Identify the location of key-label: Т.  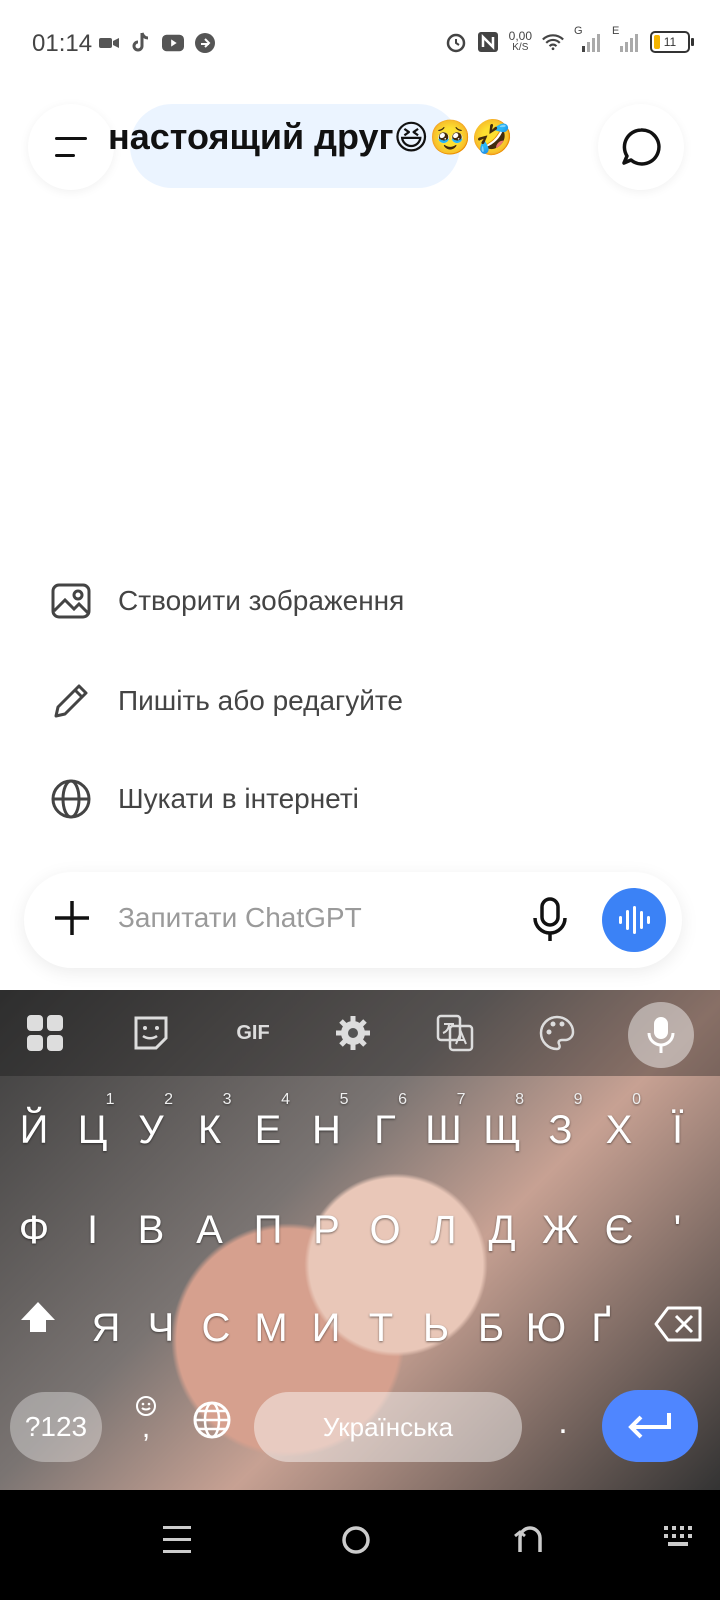
(381, 1328).